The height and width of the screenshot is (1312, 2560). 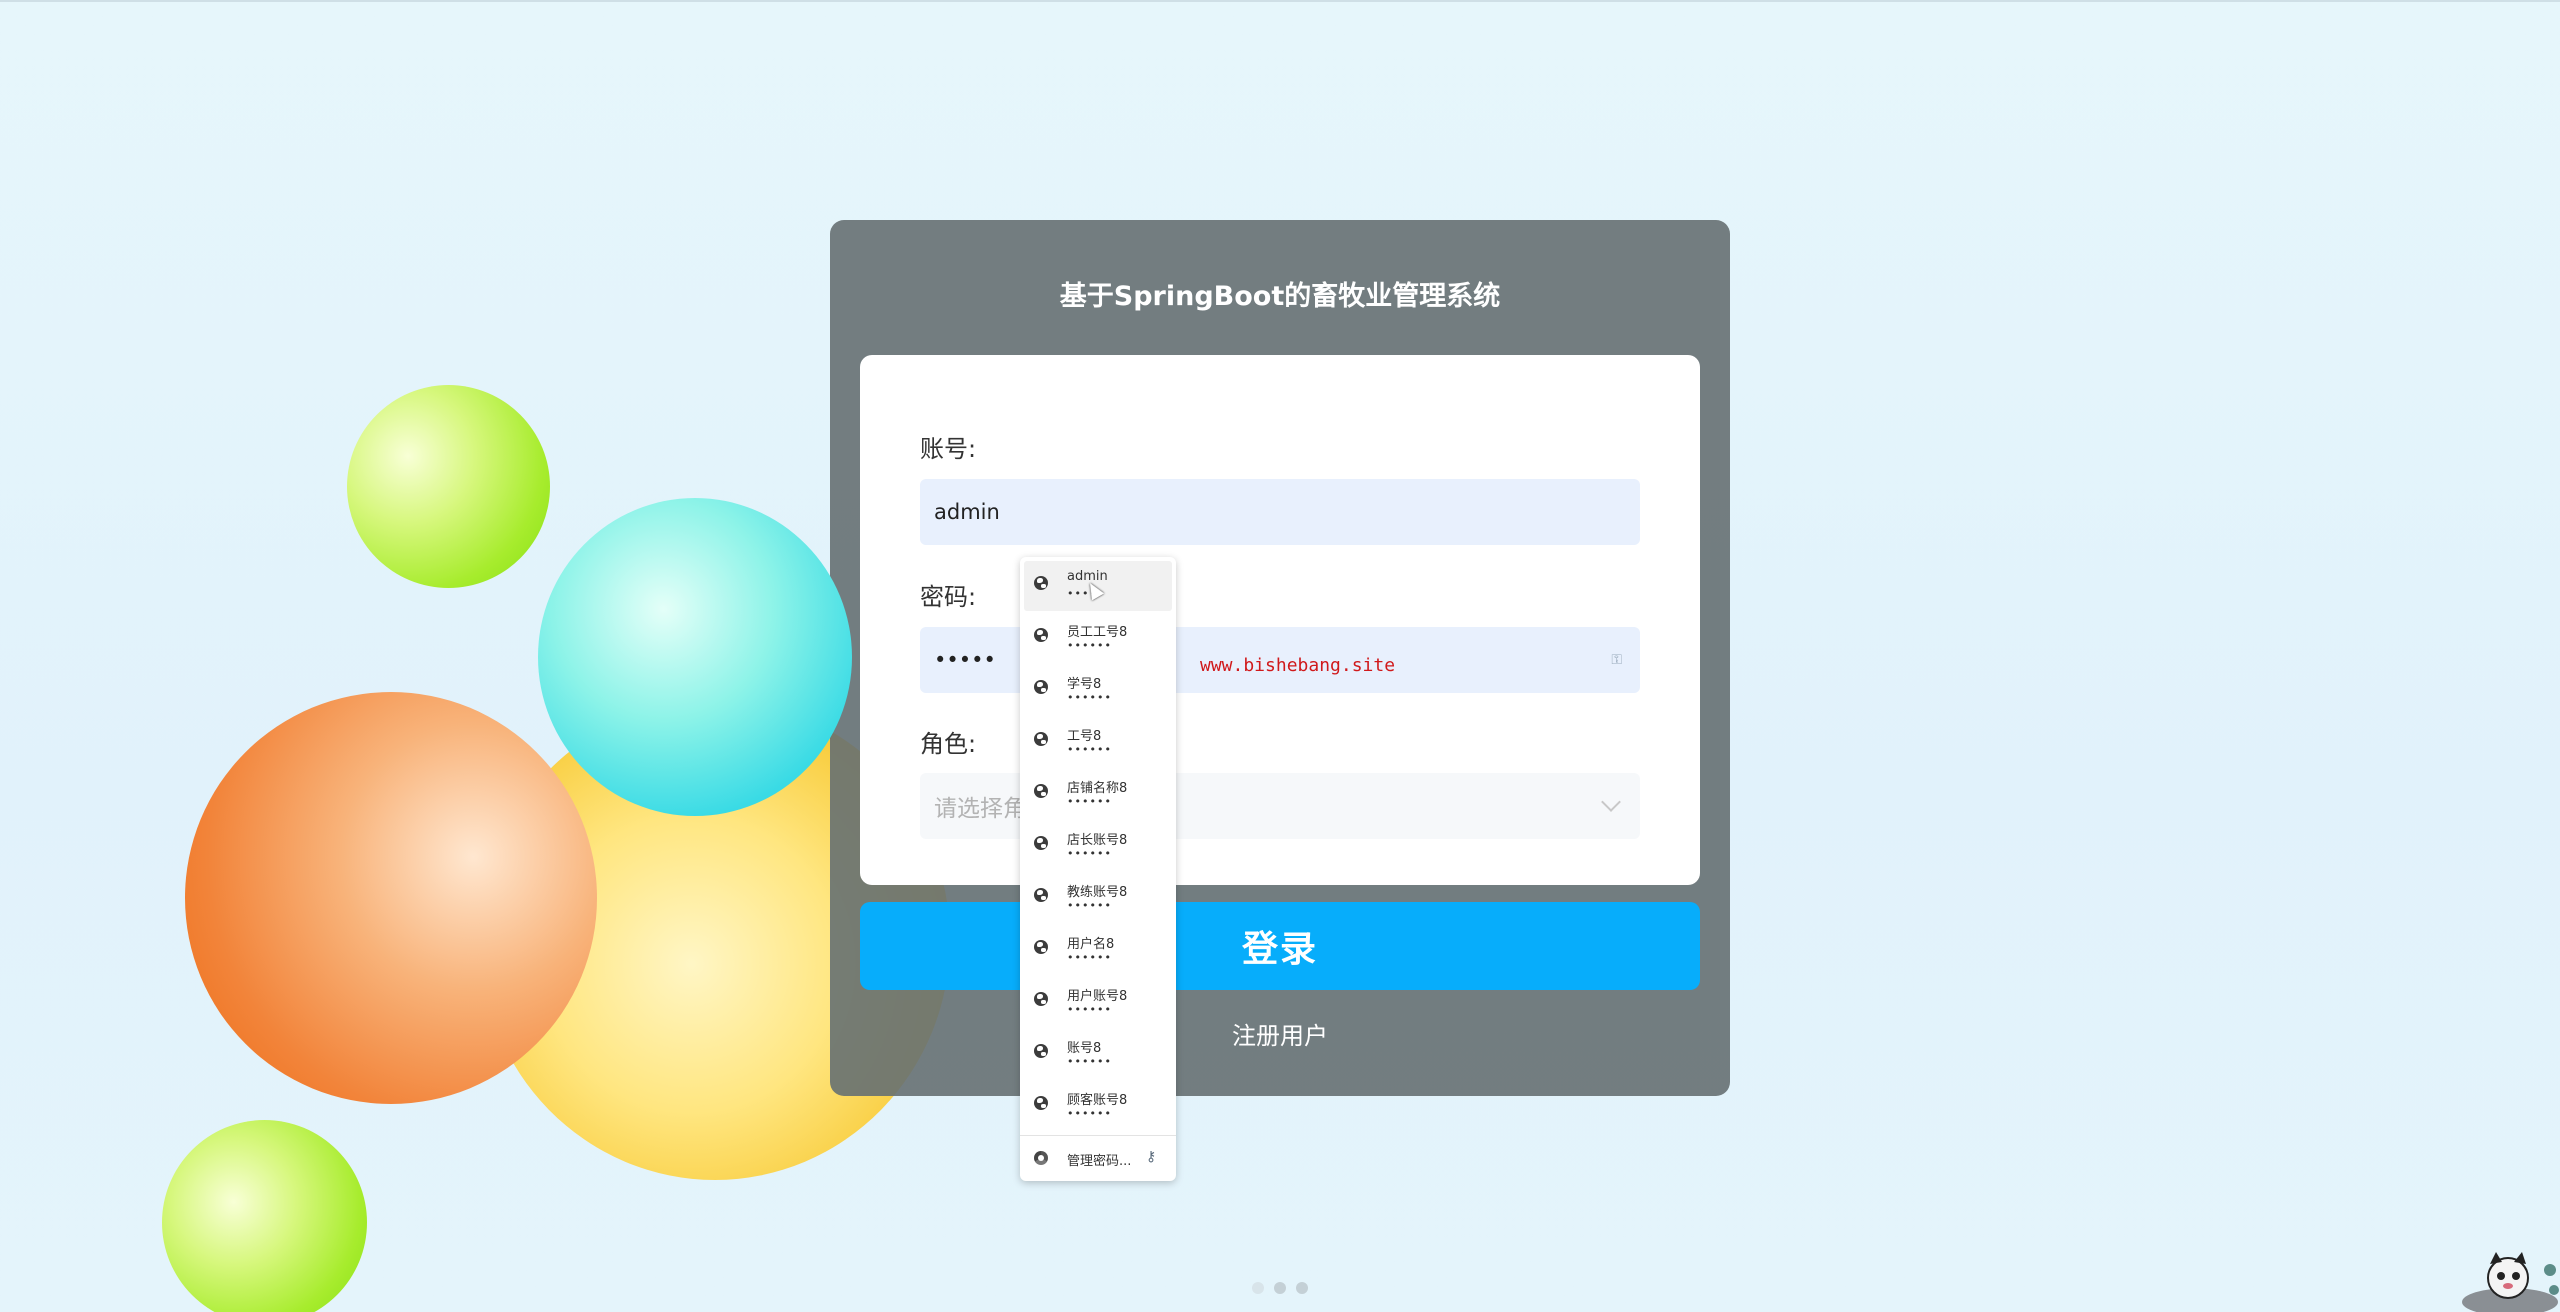 I want to click on autofill-item: 店长账号8 ••••••, so click(x=1098, y=846).